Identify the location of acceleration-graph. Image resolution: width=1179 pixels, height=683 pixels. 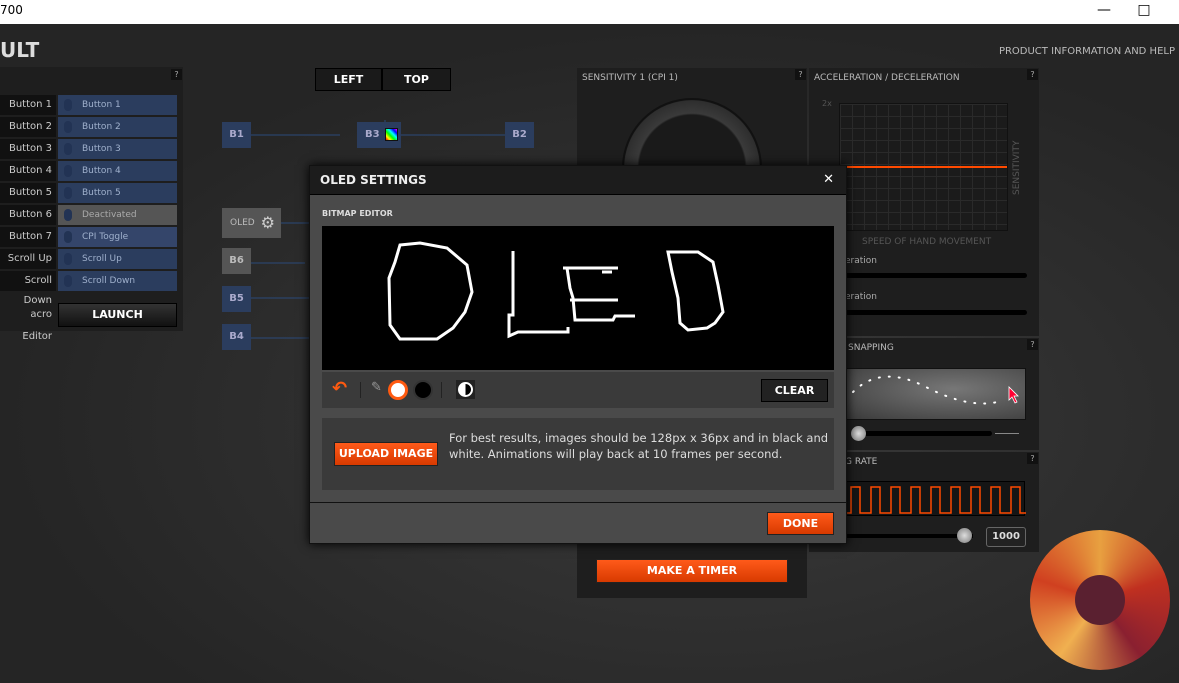
(923, 167).